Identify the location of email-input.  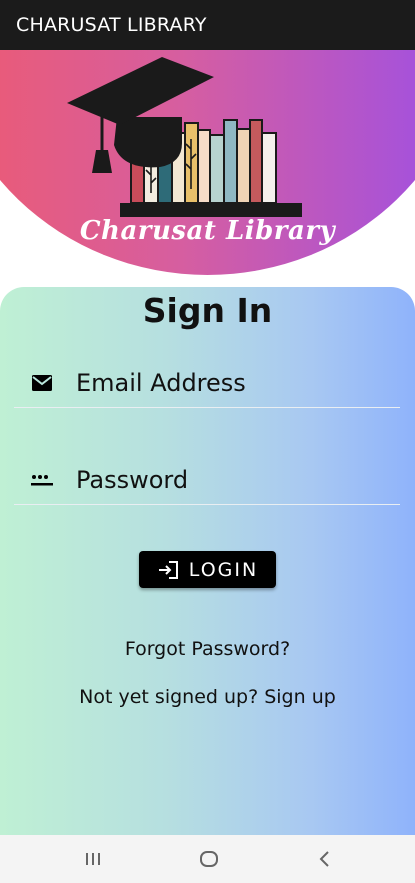
(226, 383).